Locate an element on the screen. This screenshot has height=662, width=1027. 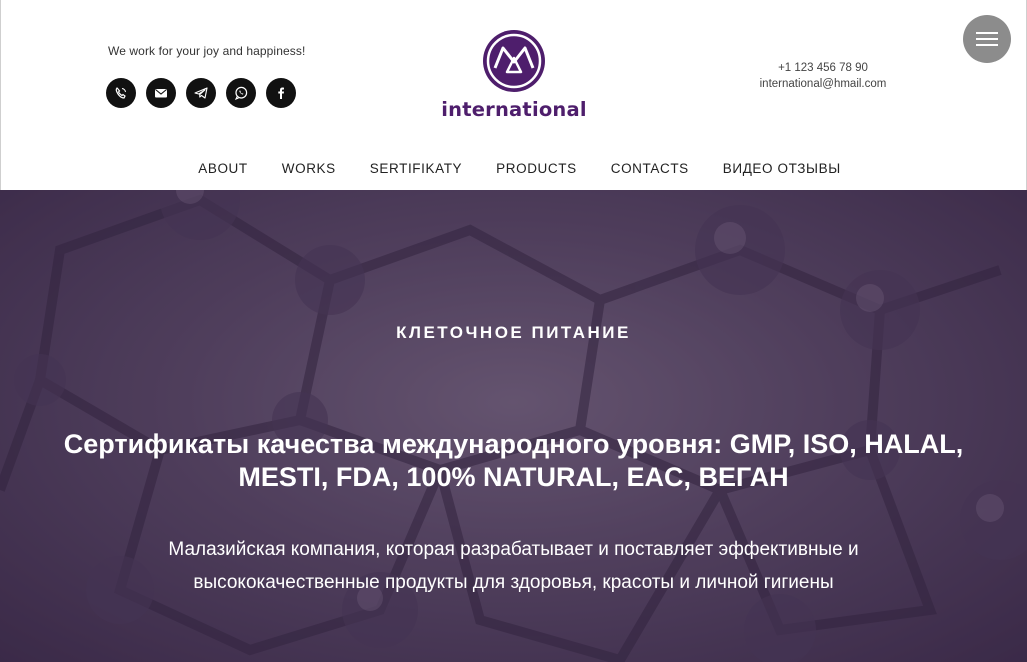
social-links is located at coordinates (201, 93).